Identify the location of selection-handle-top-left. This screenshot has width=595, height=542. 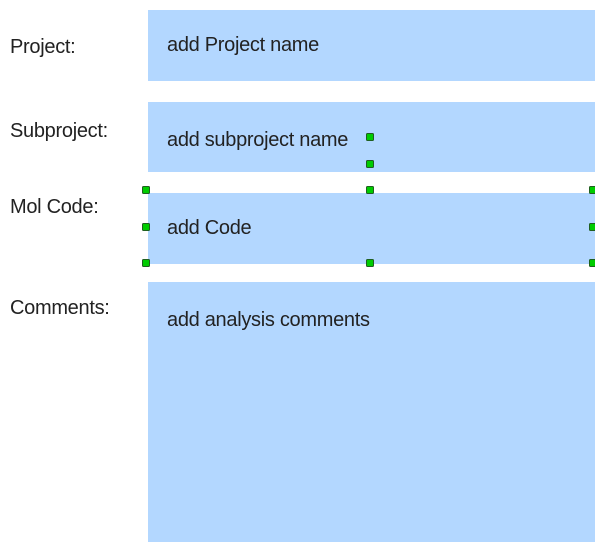
(146, 190).